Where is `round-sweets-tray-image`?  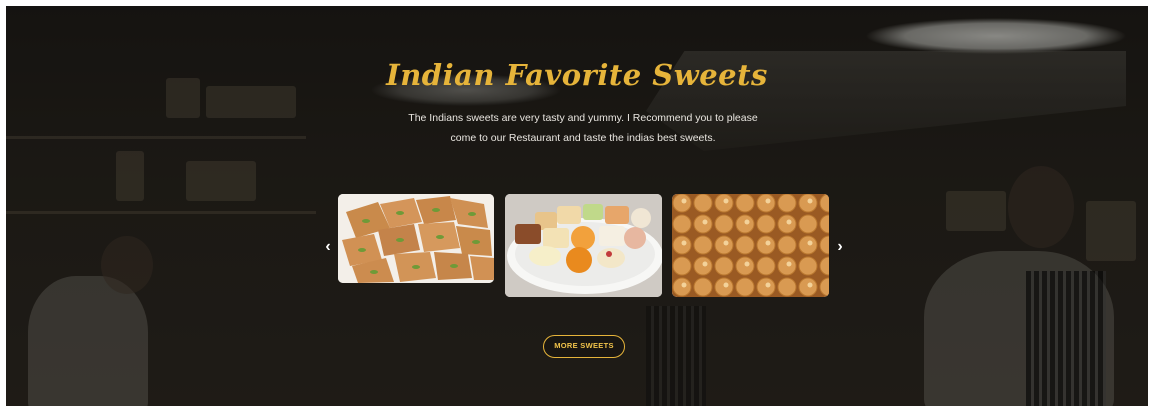 round-sweets-tray-image is located at coordinates (750, 245).